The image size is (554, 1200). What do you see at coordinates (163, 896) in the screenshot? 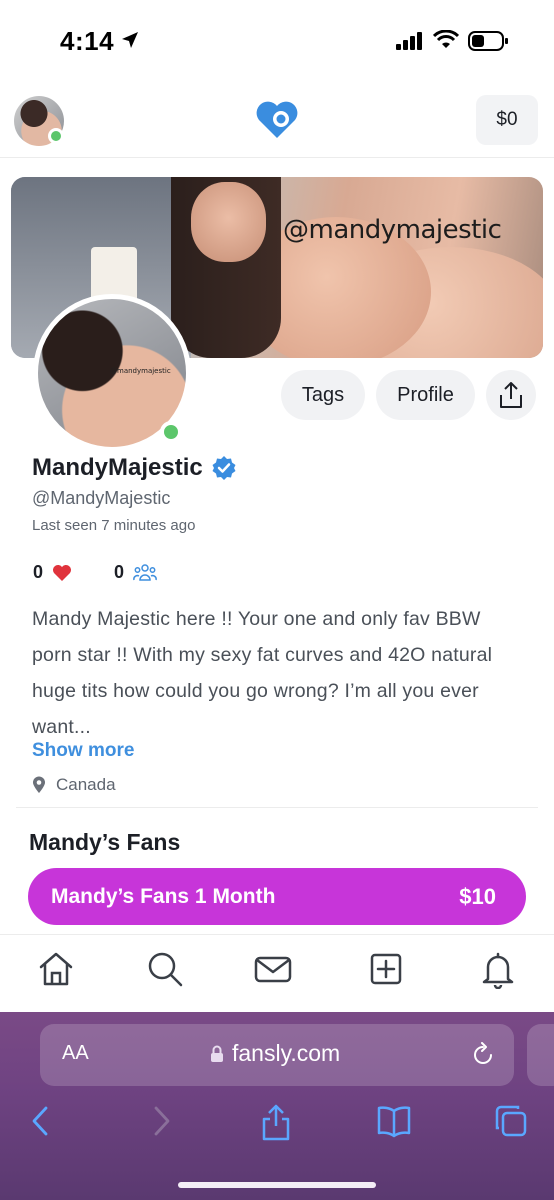
I see `tier-name: Mandy’s Fans 1 Month` at bounding box center [163, 896].